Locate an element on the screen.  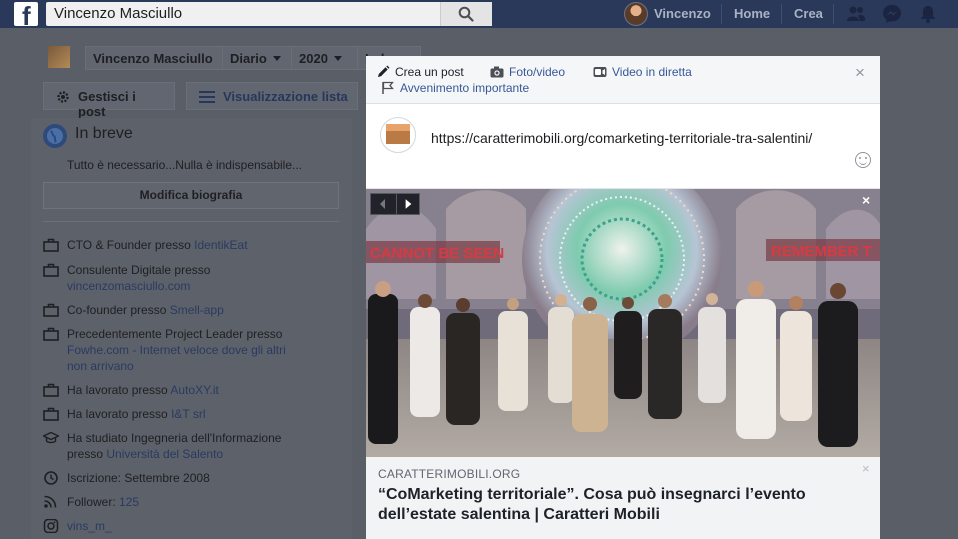
intro-item-link: Università del Salento is located at coordinates (164, 454).